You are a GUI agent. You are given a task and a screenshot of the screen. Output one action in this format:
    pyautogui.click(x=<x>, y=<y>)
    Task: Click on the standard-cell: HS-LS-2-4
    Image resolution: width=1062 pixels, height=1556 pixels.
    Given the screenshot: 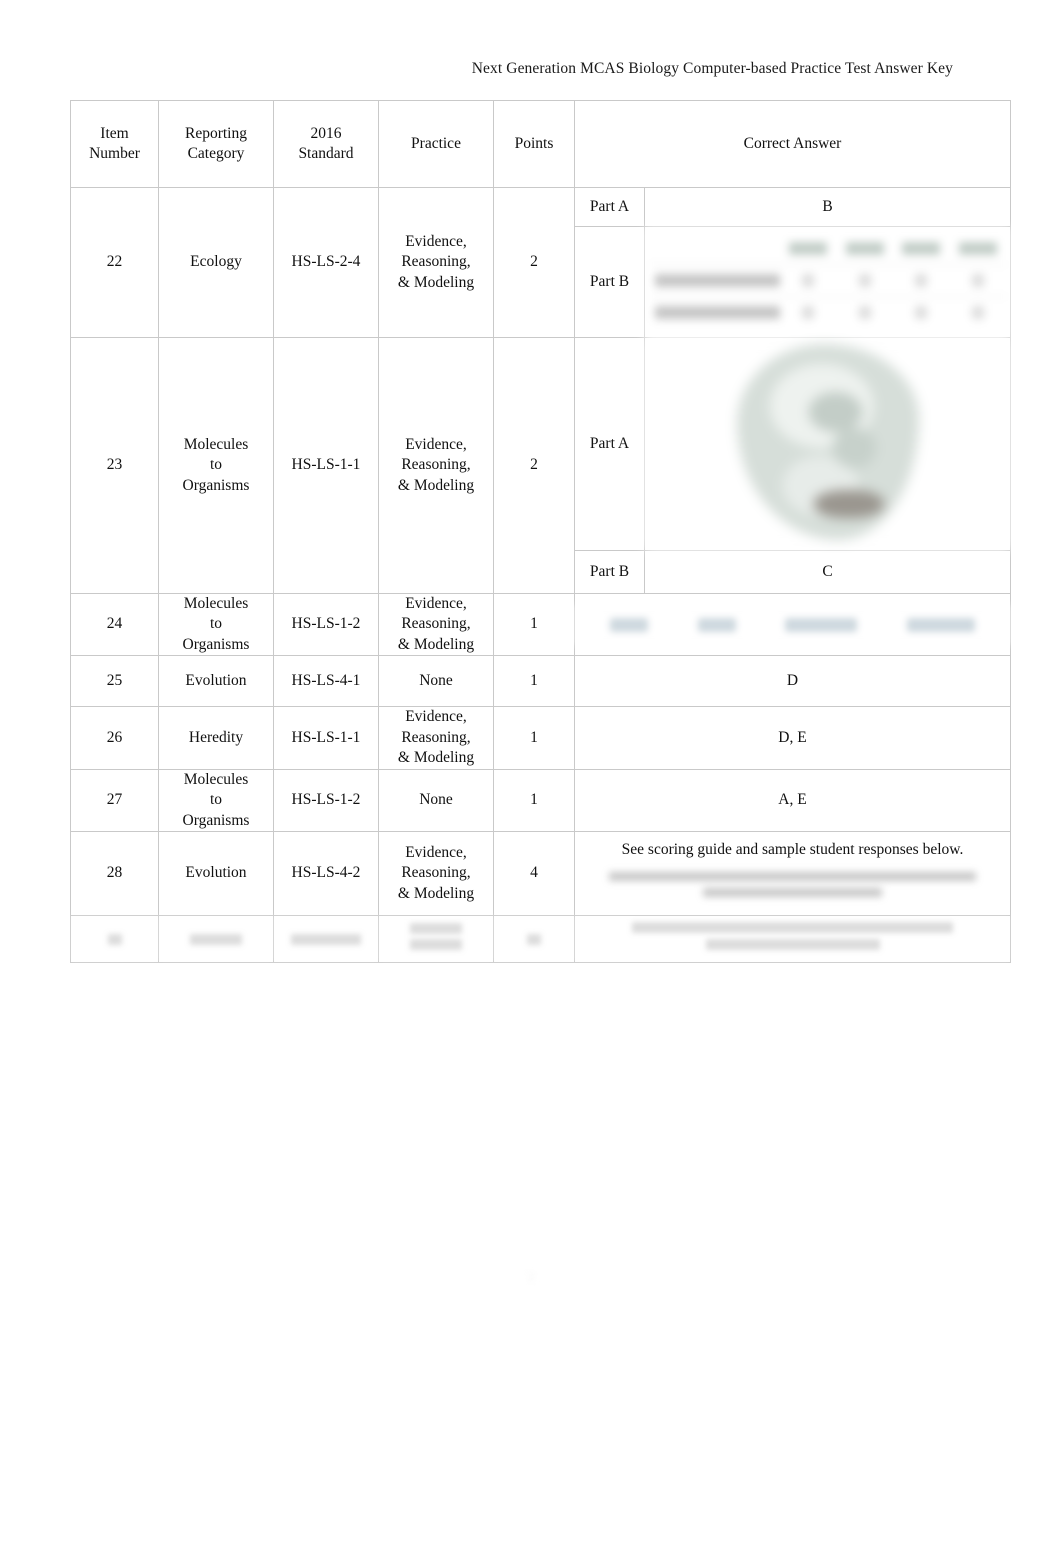 What is the action you would take?
    pyautogui.click(x=326, y=262)
    